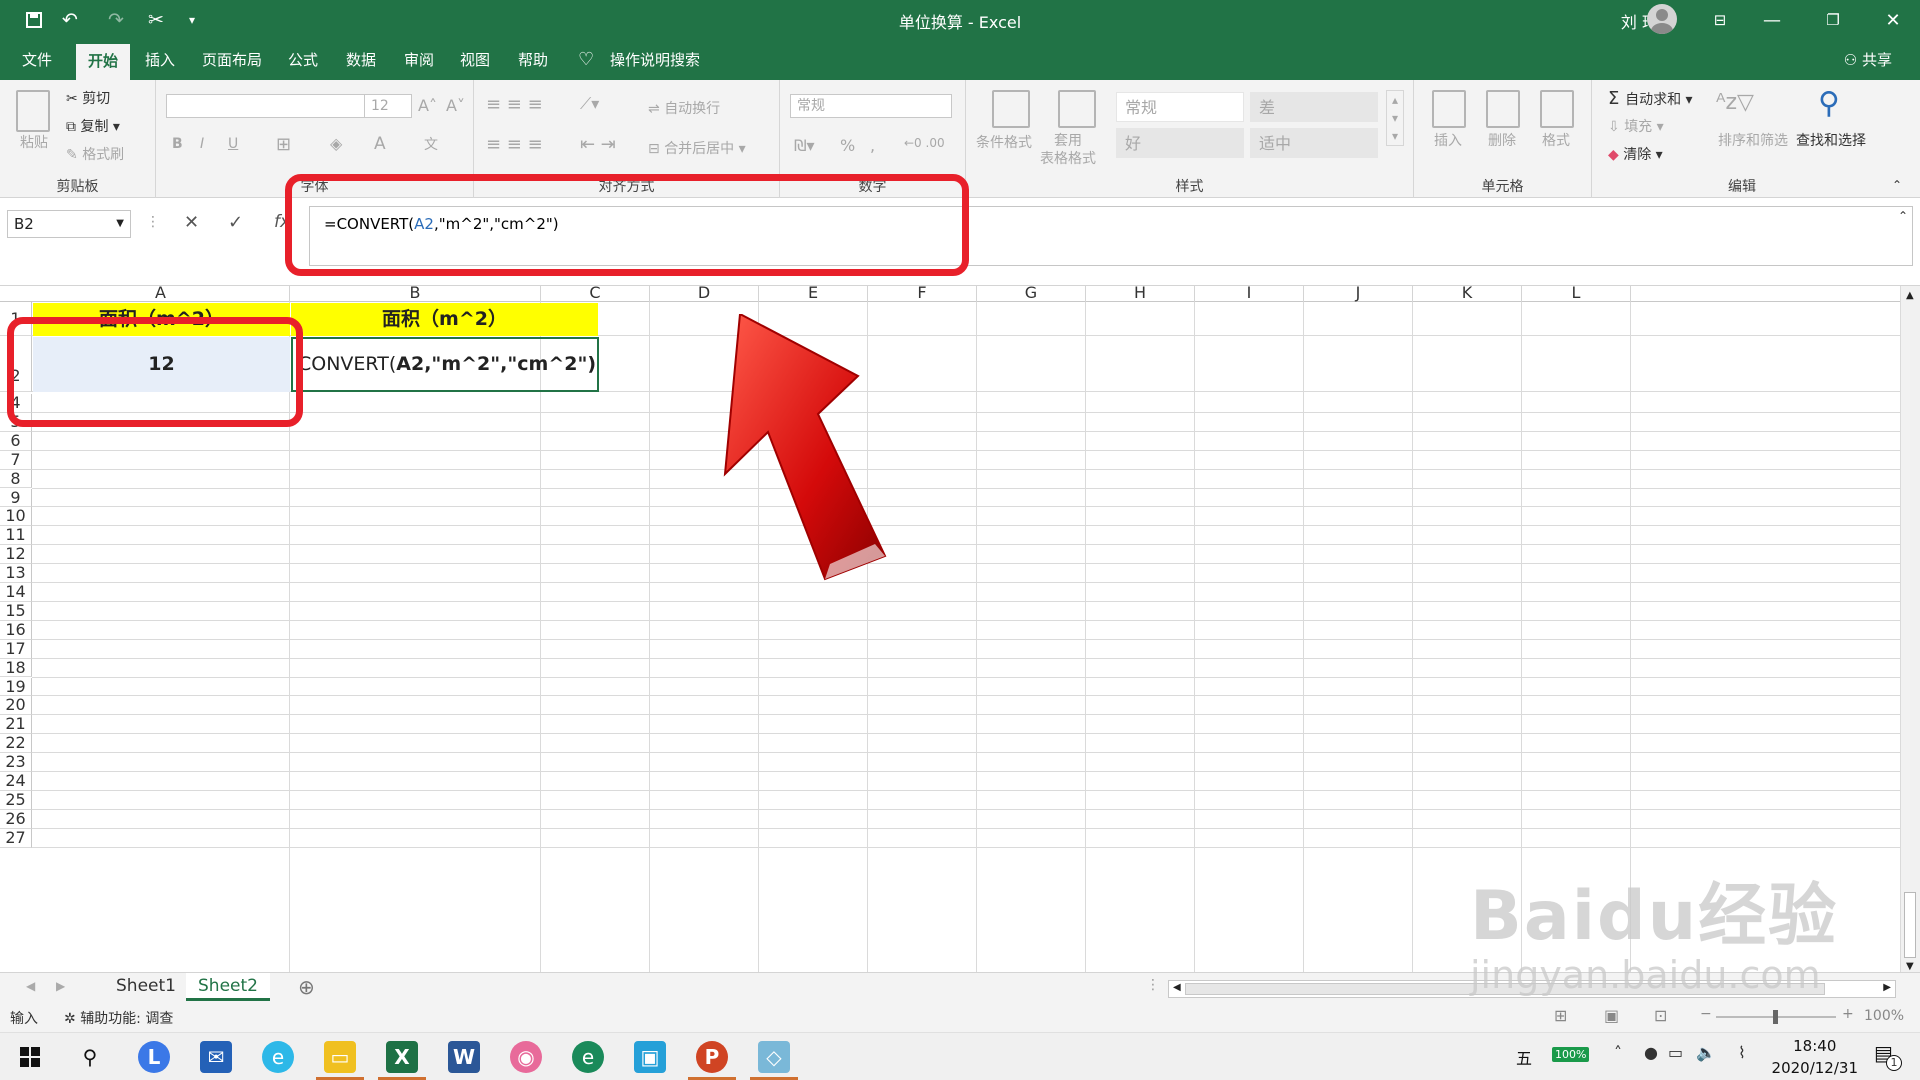 The image size is (1920, 1080). Describe the element at coordinates (1848, 1014) in the screenshot. I see `zoom-in-icon: +` at that location.